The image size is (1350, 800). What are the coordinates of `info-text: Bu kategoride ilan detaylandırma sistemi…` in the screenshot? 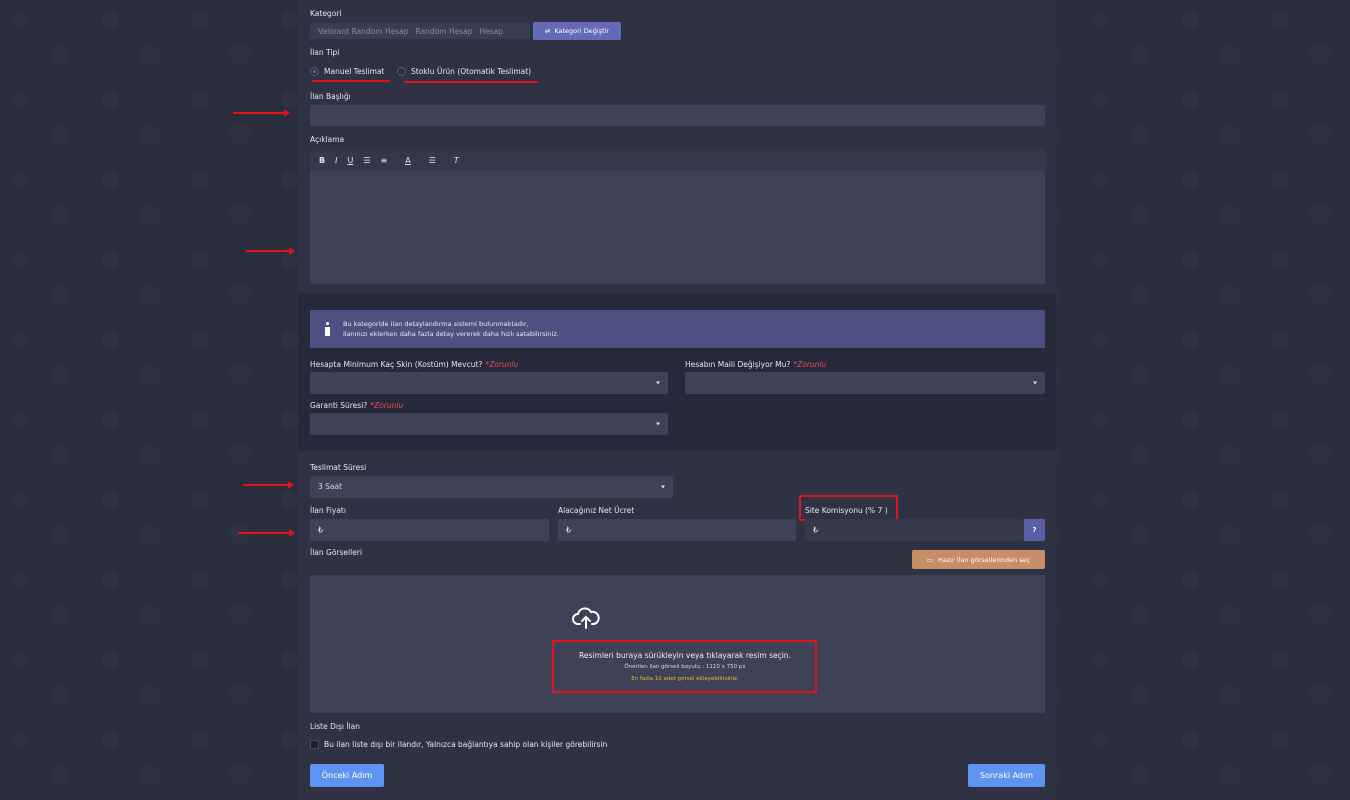 It's located at (451, 329).